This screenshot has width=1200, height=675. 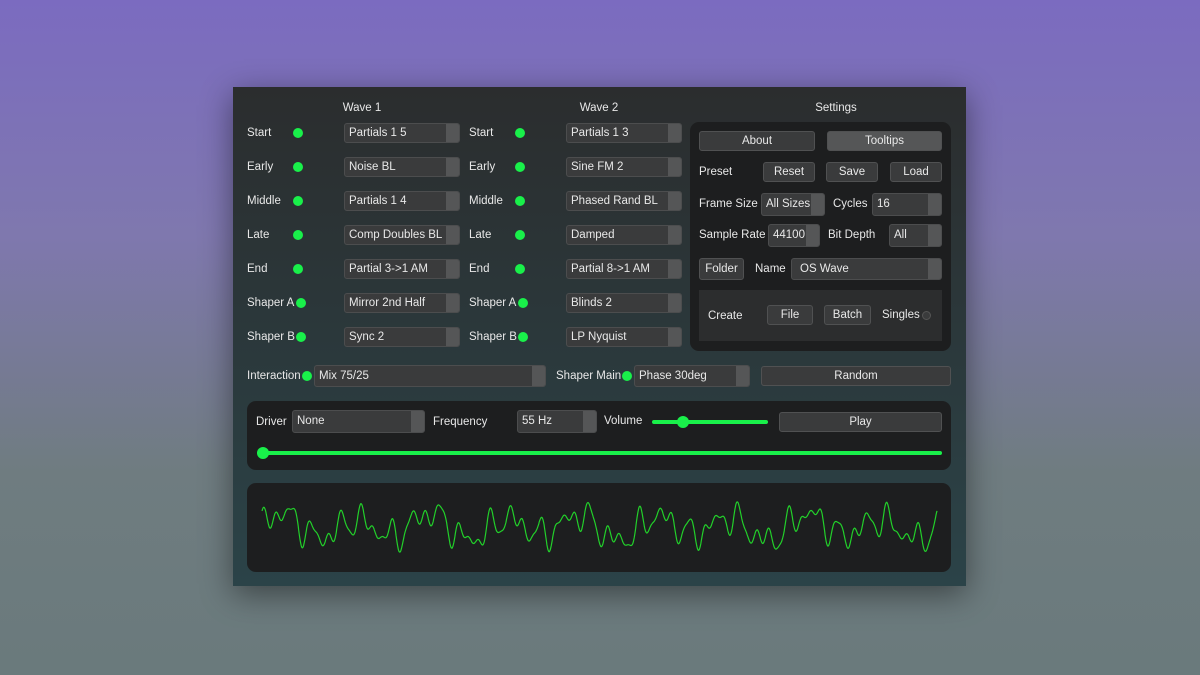 I want to click on shaper-main-dropdown: Phase 30deg, so click(x=692, y=376).